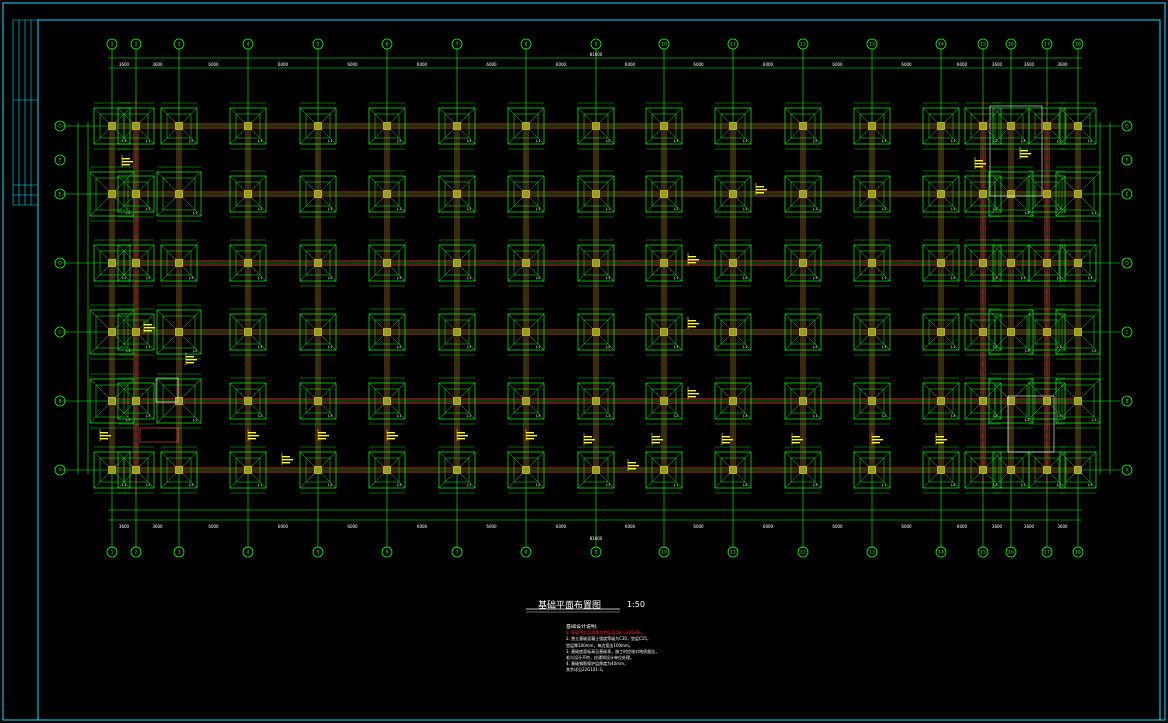 The image size is (1168, 723). I want to click on axis-bubble-label: E, so click(1127, 195).